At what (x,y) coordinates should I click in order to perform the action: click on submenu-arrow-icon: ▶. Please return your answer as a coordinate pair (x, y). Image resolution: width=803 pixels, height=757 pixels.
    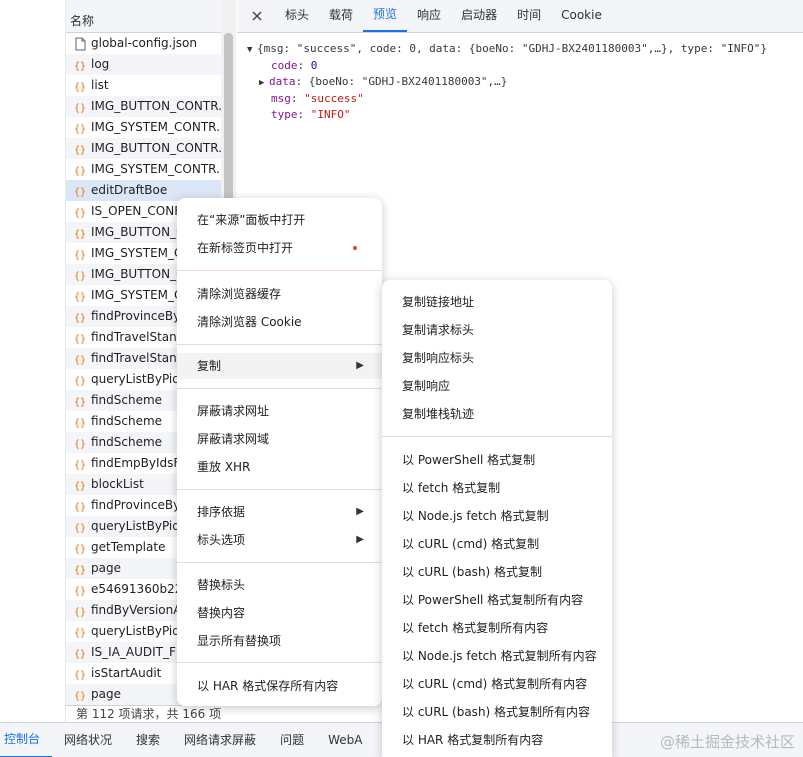
    Looking at the image, I should click on (360, 365).